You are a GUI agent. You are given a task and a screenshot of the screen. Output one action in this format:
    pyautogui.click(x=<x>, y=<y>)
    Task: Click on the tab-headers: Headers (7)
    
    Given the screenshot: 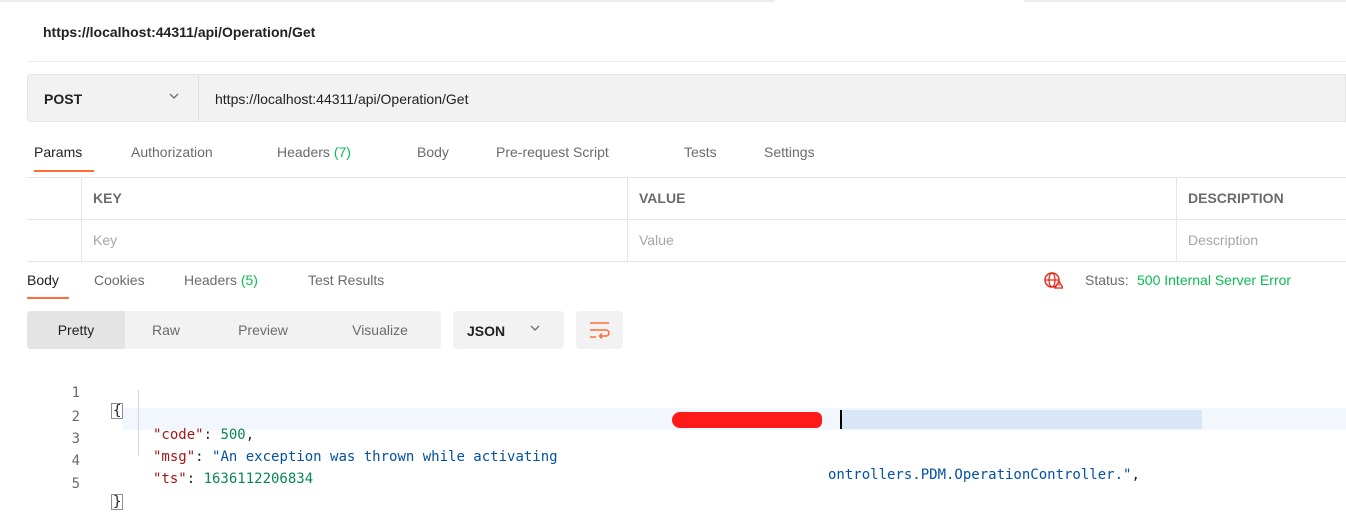 What is the action you would take?
    pyautogui.click(x=314, y=152)
    